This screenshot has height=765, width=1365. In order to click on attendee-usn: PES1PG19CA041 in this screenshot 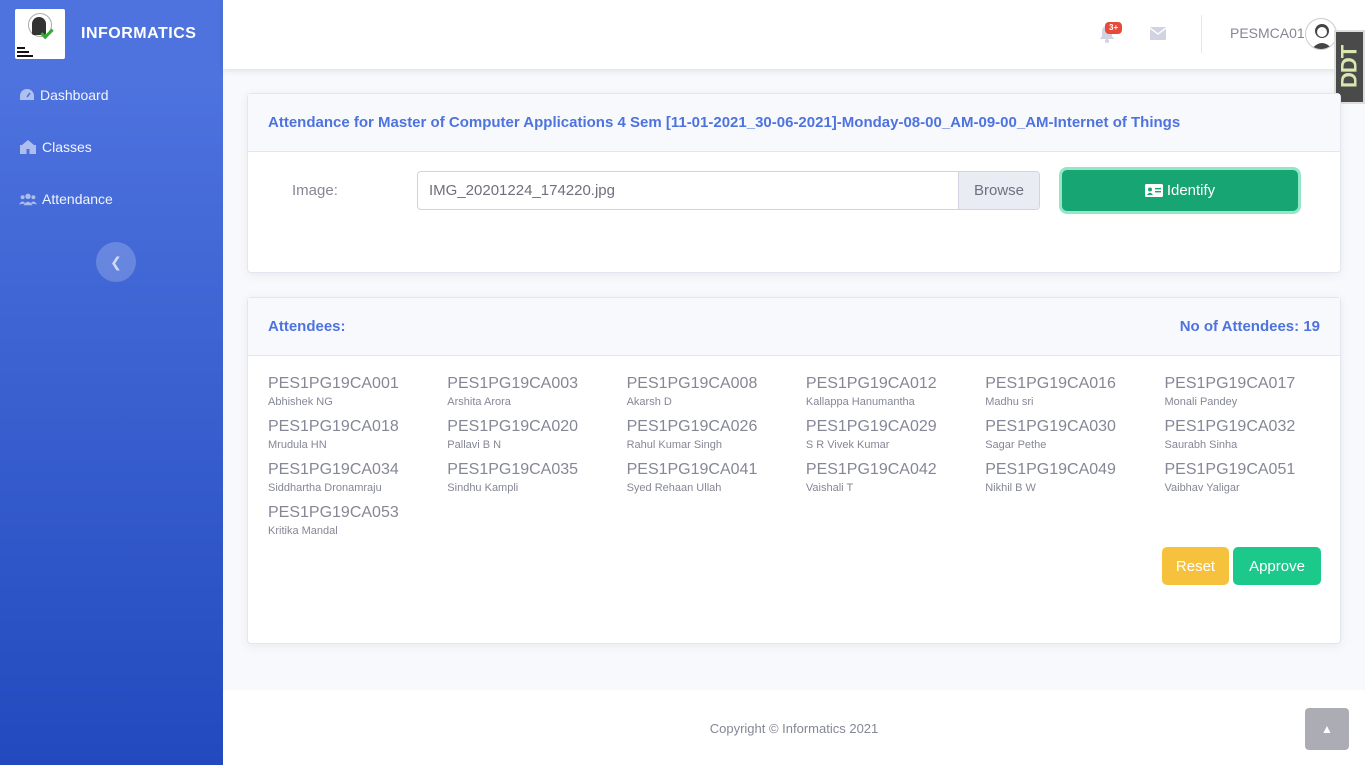, I will do `click(692, 469)`.